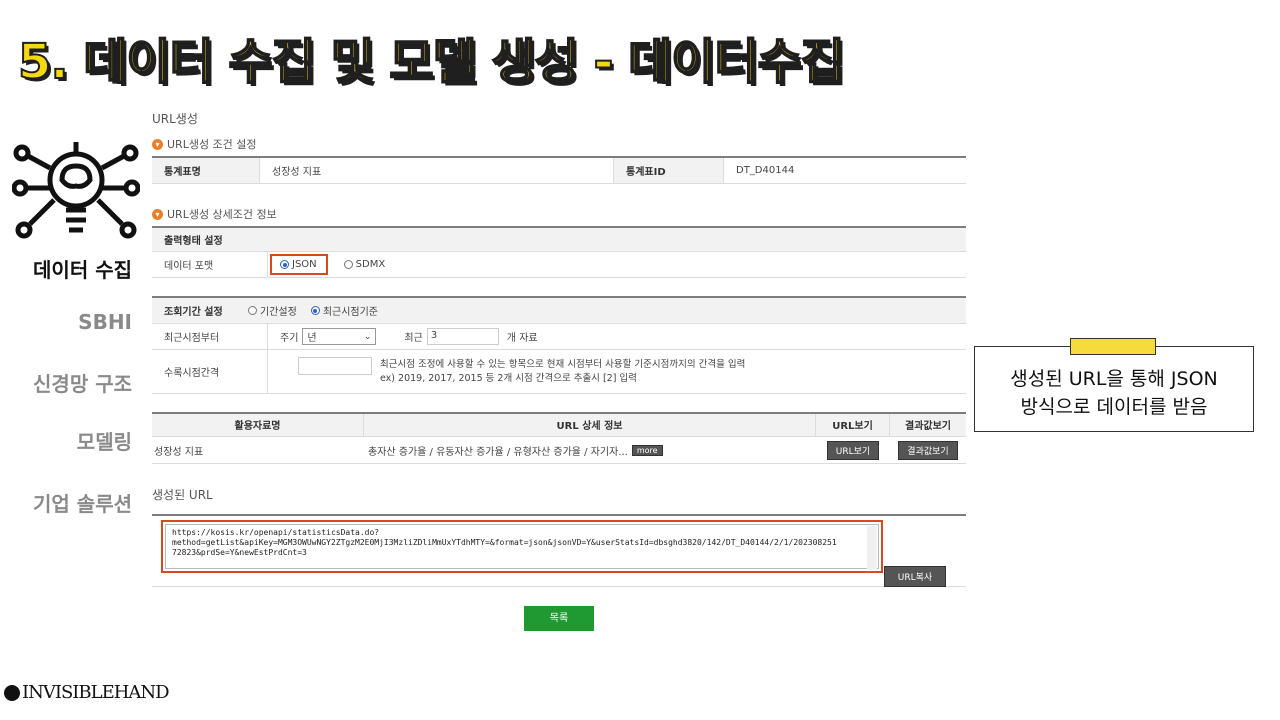 The image size is (1280, 720). Describe the element at coordinates (348, 264) in the screenshot. I see `radio-sdmx` at that location.